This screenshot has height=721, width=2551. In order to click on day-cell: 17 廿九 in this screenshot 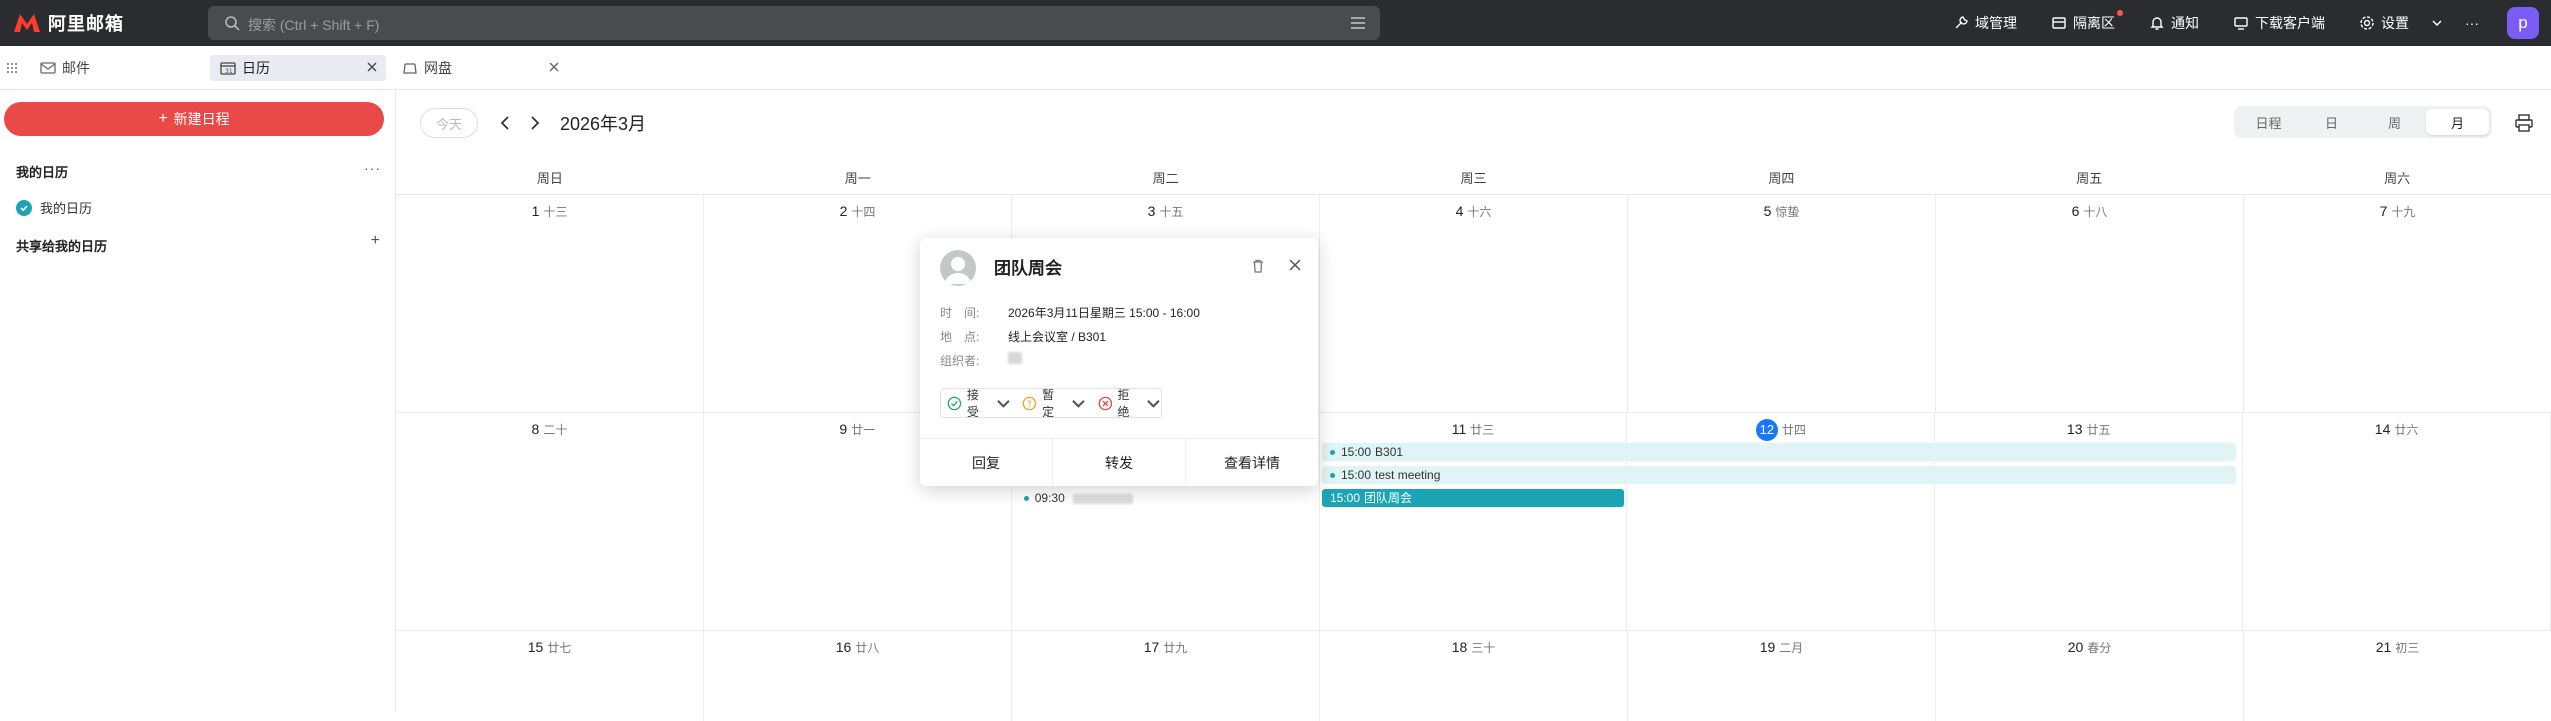, I will do `click(1166, 676)`.